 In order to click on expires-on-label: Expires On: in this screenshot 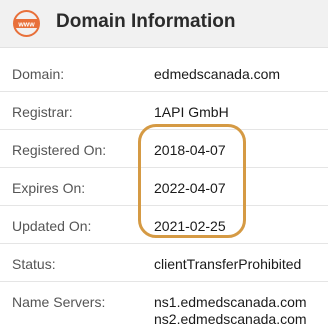, I will do `click(49, 188)`.